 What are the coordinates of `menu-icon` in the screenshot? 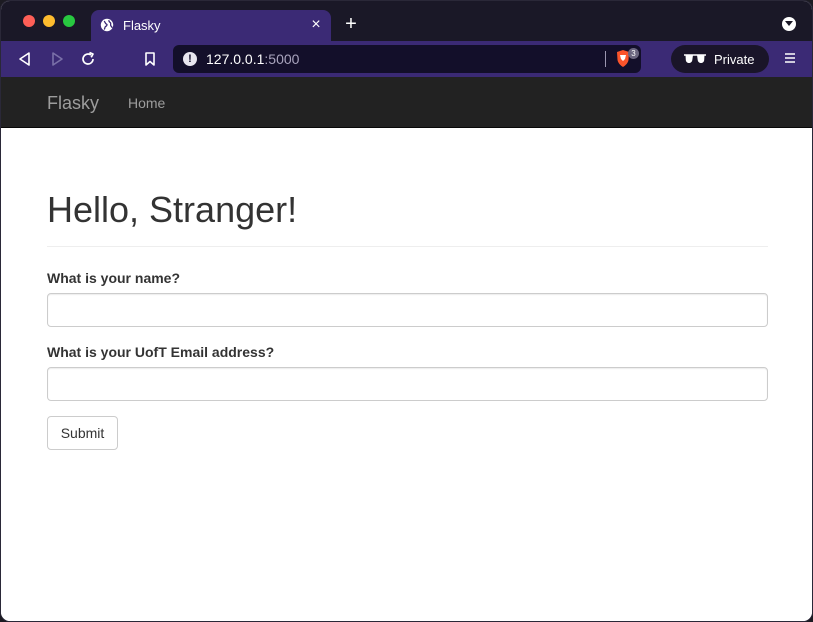 It's located at (790, 58).